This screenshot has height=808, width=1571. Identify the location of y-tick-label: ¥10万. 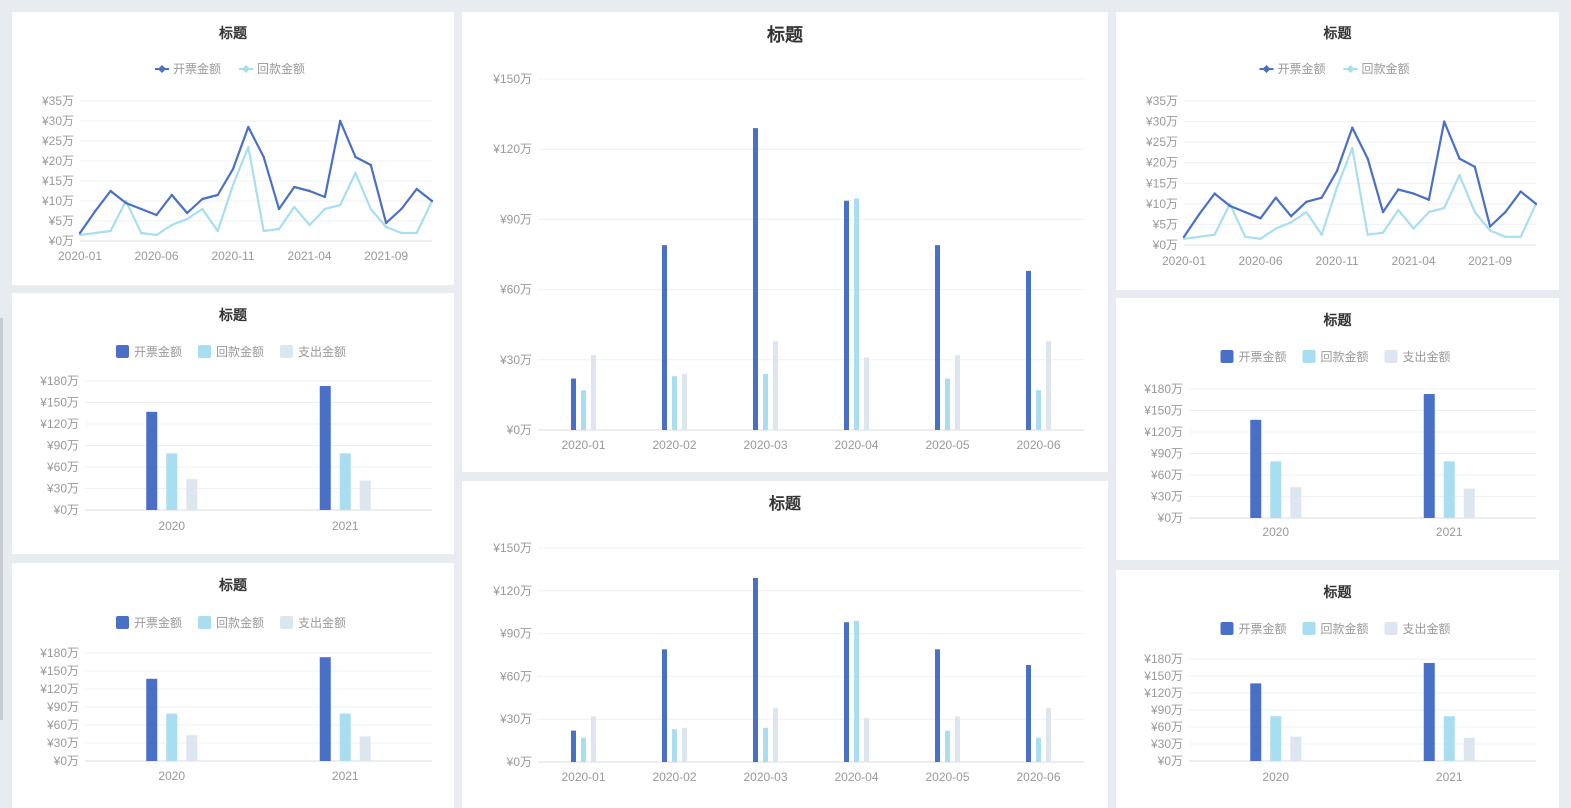
(57, 201).